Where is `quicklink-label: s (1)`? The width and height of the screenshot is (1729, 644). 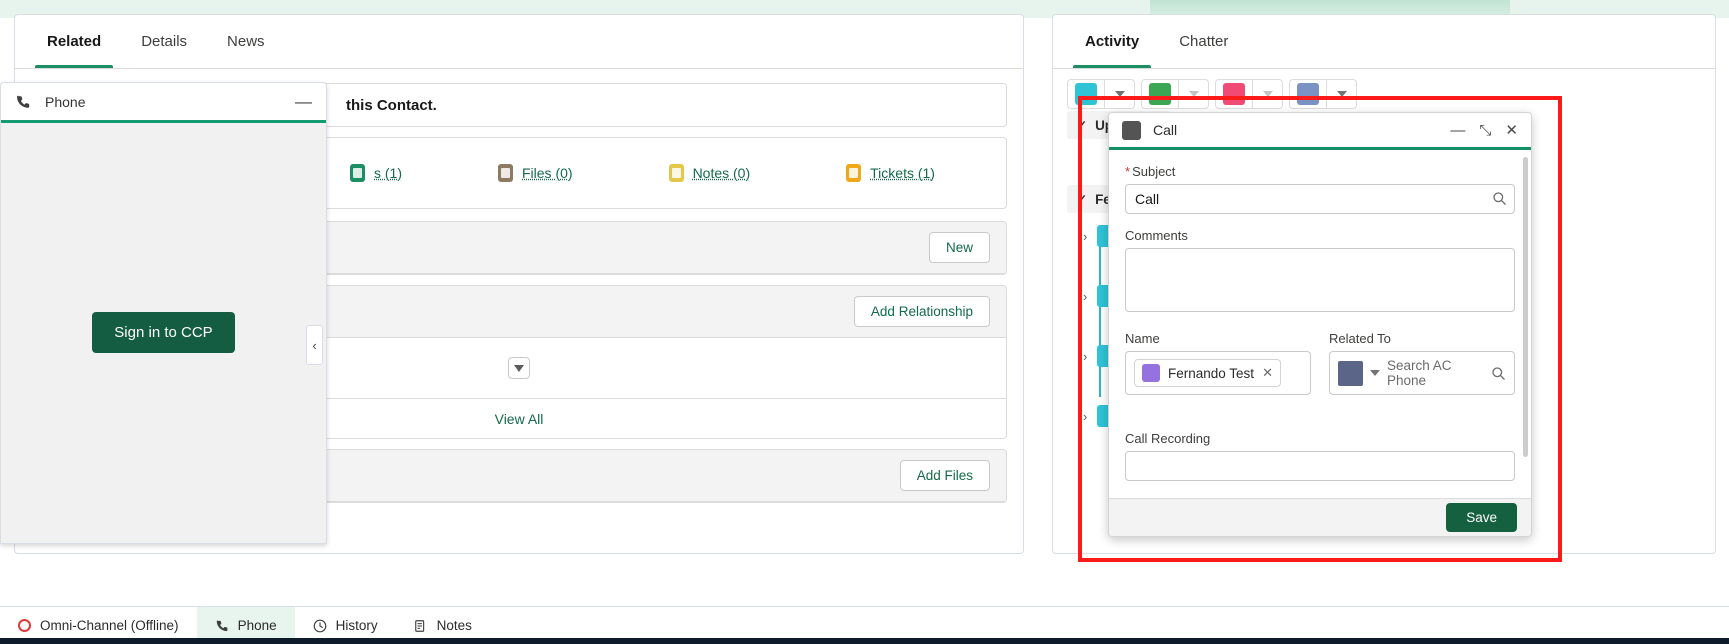
quicklink-label: s (1) is located at coordinates (388, 173).